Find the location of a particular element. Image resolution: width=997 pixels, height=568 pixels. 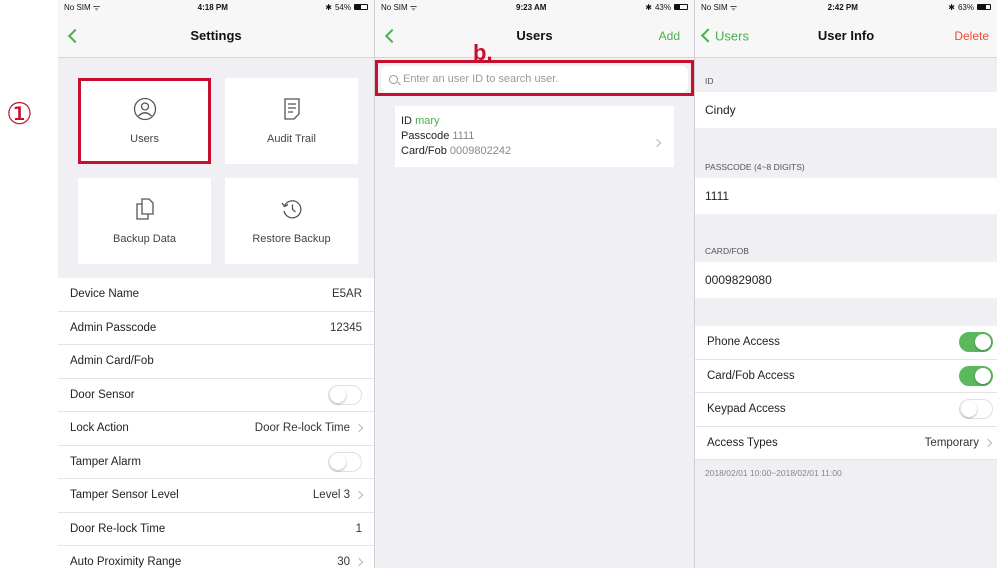

row-auto-proximity-range: Auto Proximity Range 30 is located at coordinates (216, 557).